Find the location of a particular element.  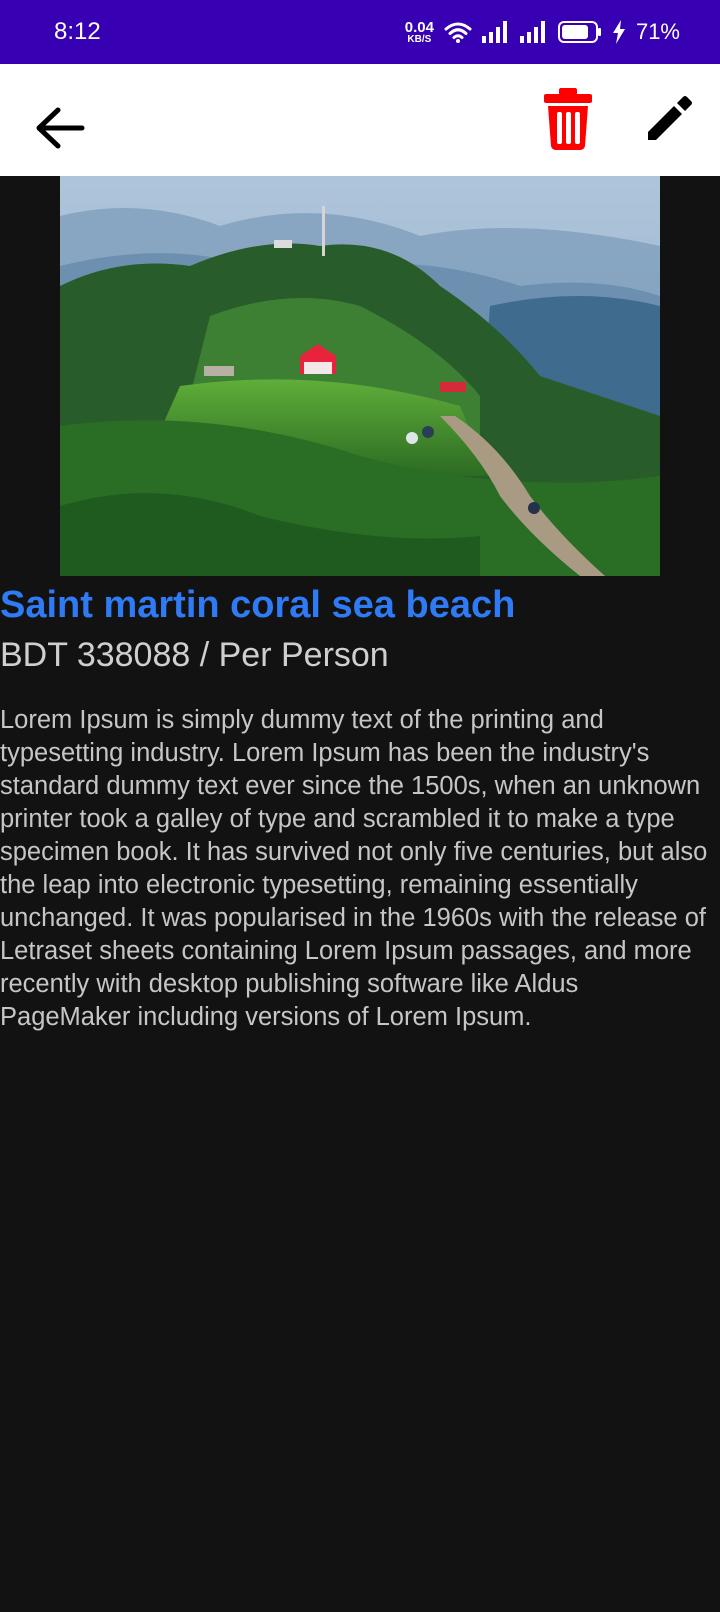

wifi-icon is located at coordinates (458, 32).